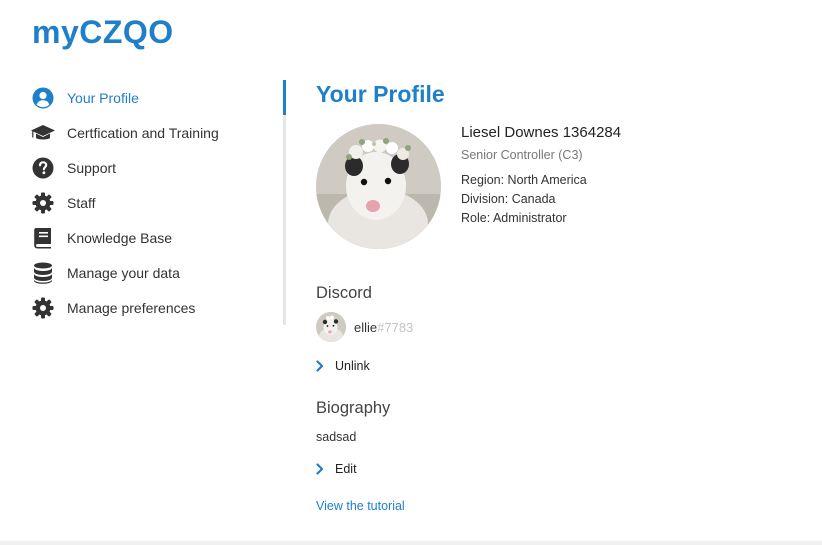 The image size is (822, 545). I want to click on discord-heading: Discord, so click(344, 293).